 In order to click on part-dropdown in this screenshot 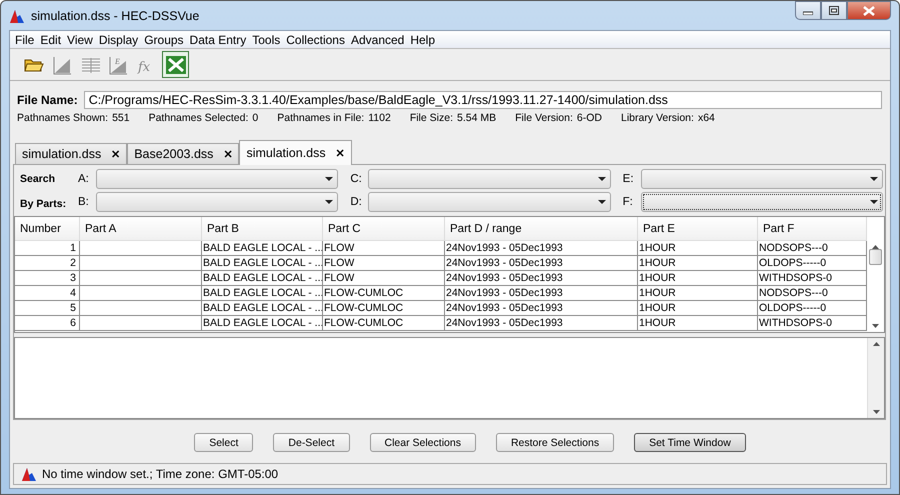, I will do `click(761, 202)`.